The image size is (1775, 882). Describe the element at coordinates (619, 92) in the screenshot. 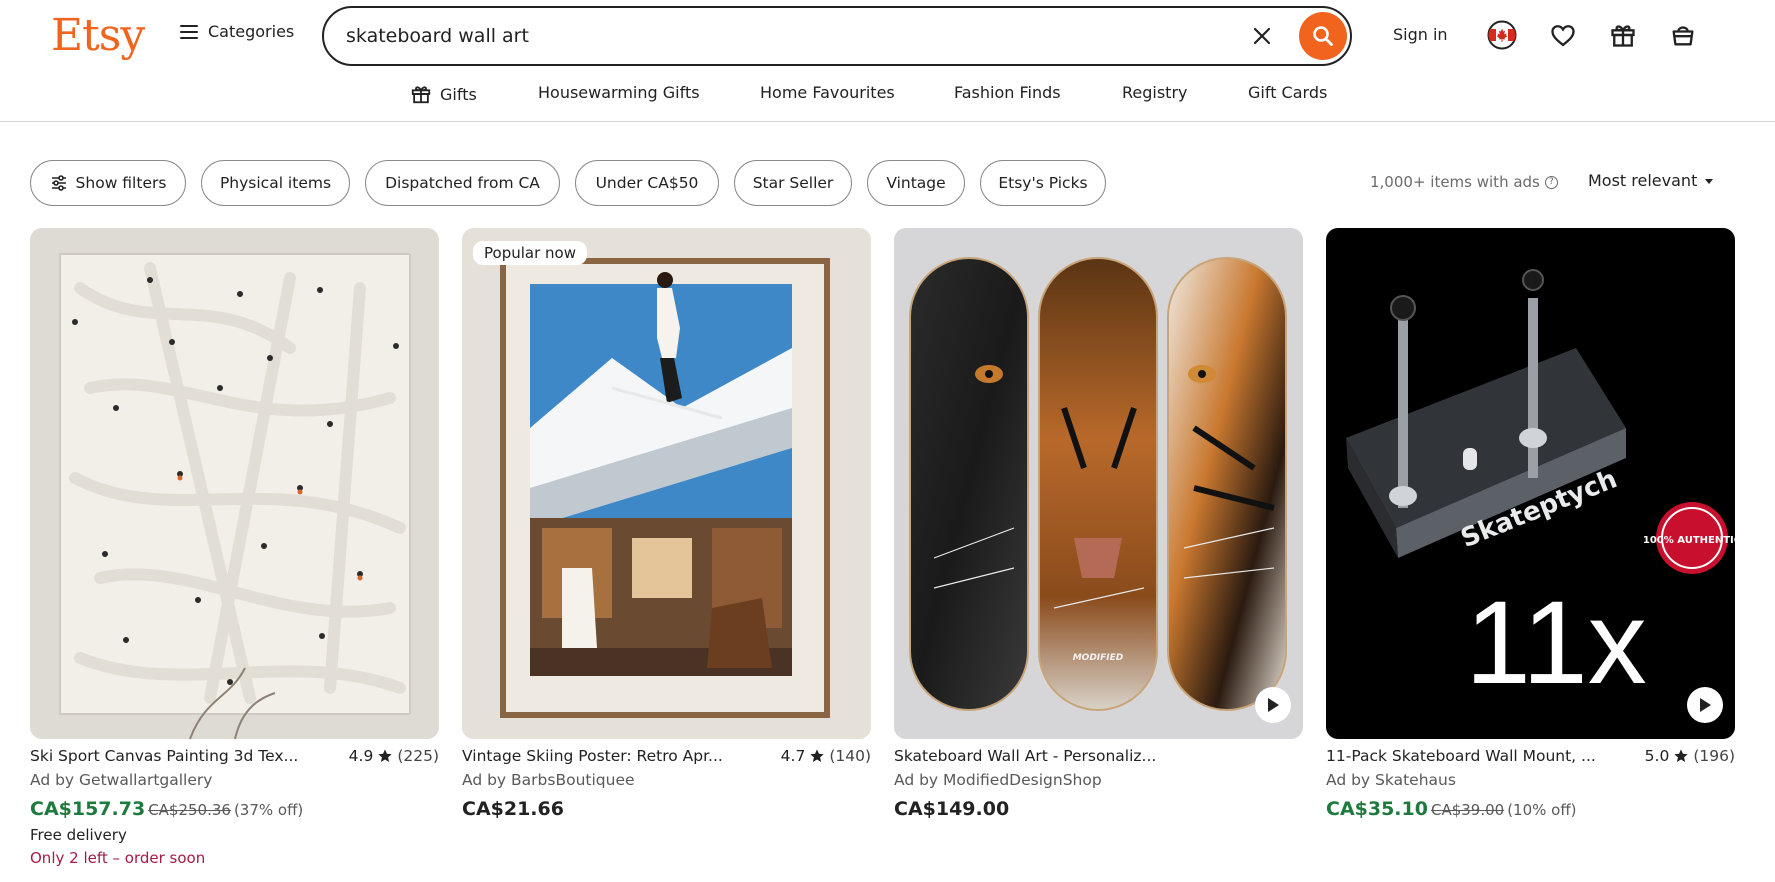

I see `nav-item-housewarming-gifts: Housewarming Gifts` at that location.